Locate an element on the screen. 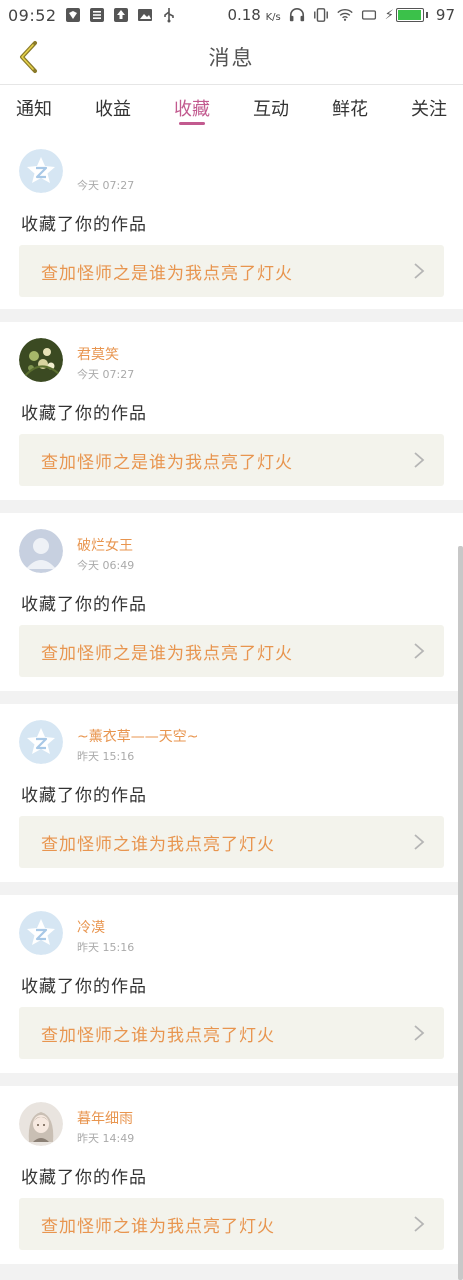  list-item: 今天 07:27 收藏了你的作品 查加怪师之是谁为我点亮了灯火 is located at coordinates (231, 221).